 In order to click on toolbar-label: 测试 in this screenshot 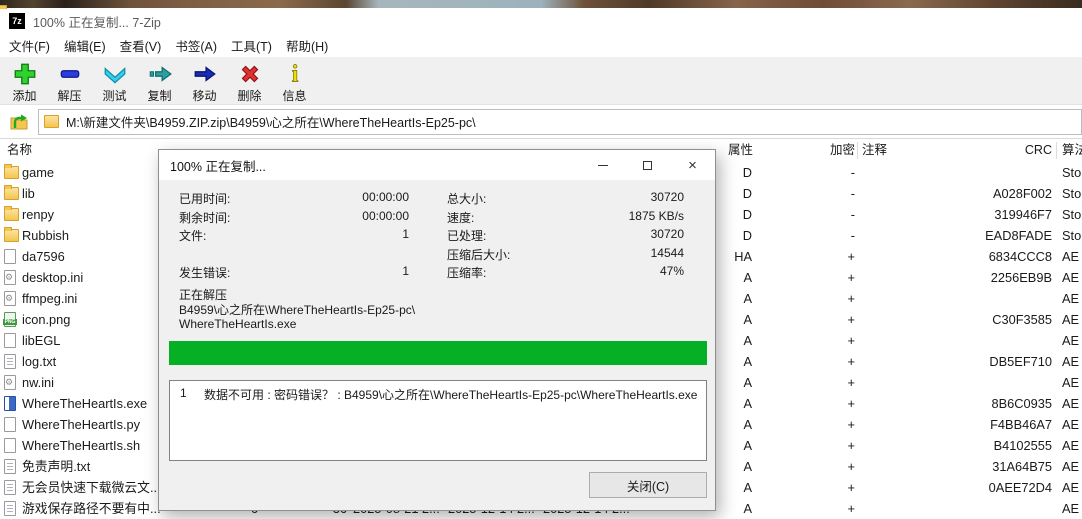, I will do `click(114, 96)`.